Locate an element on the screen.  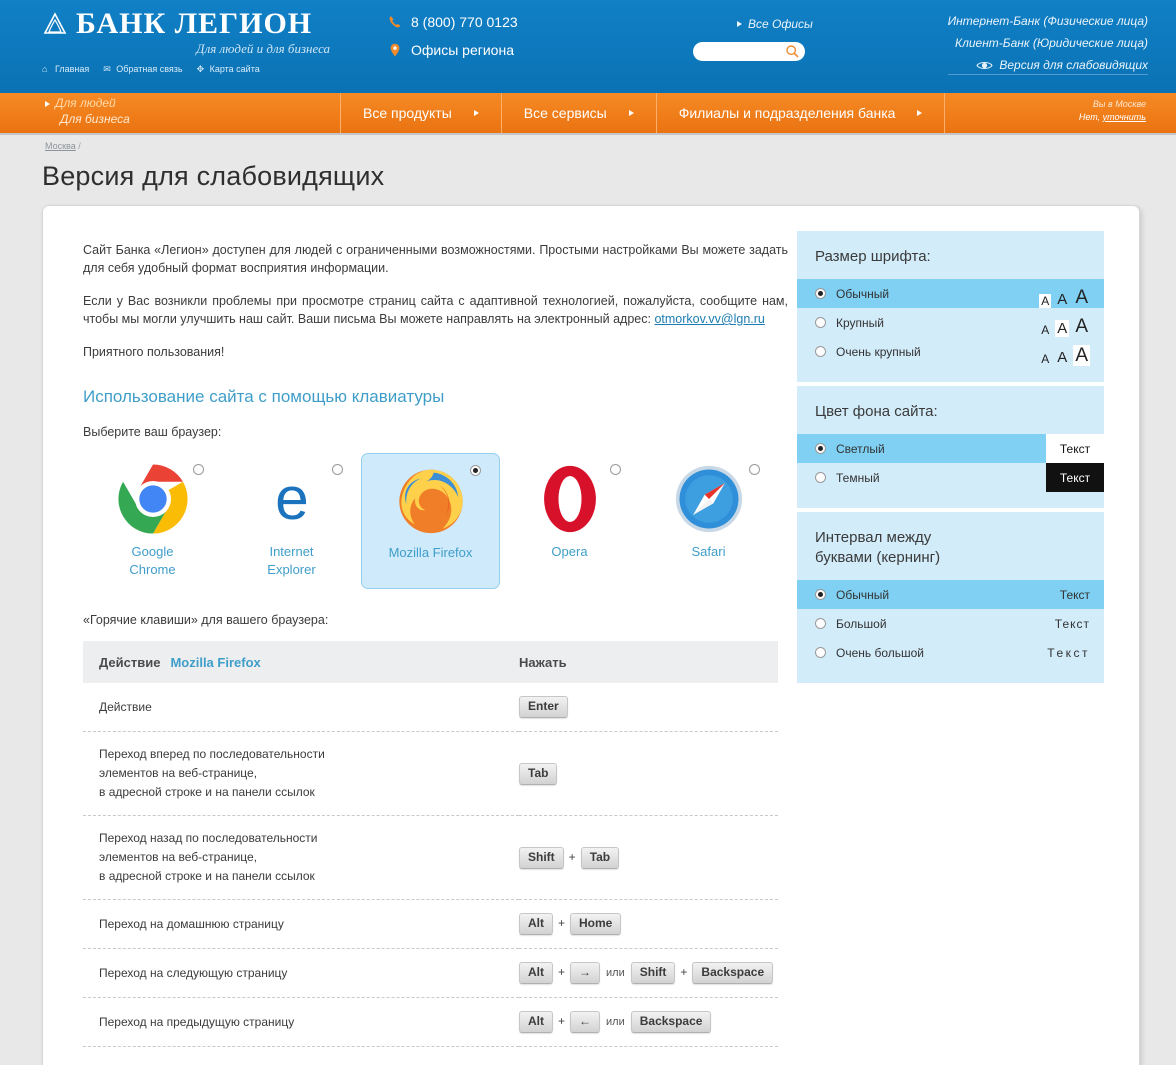
nav-all-products: Все продукты is located at coordinates (421, 113).